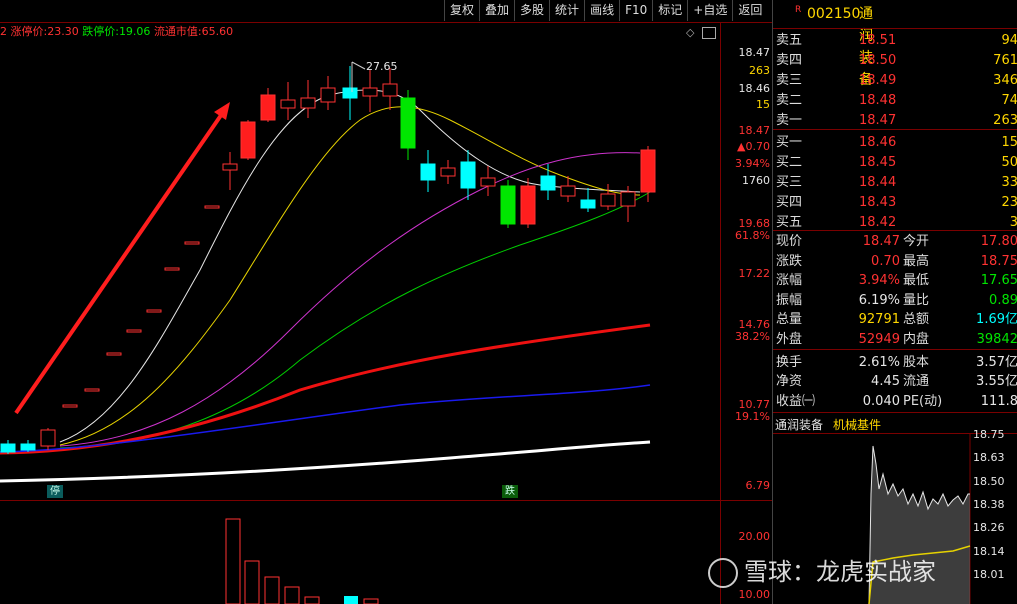  I want to click on stat-row: 净资 4.45 流通 3.55亿, so click(895, 381).